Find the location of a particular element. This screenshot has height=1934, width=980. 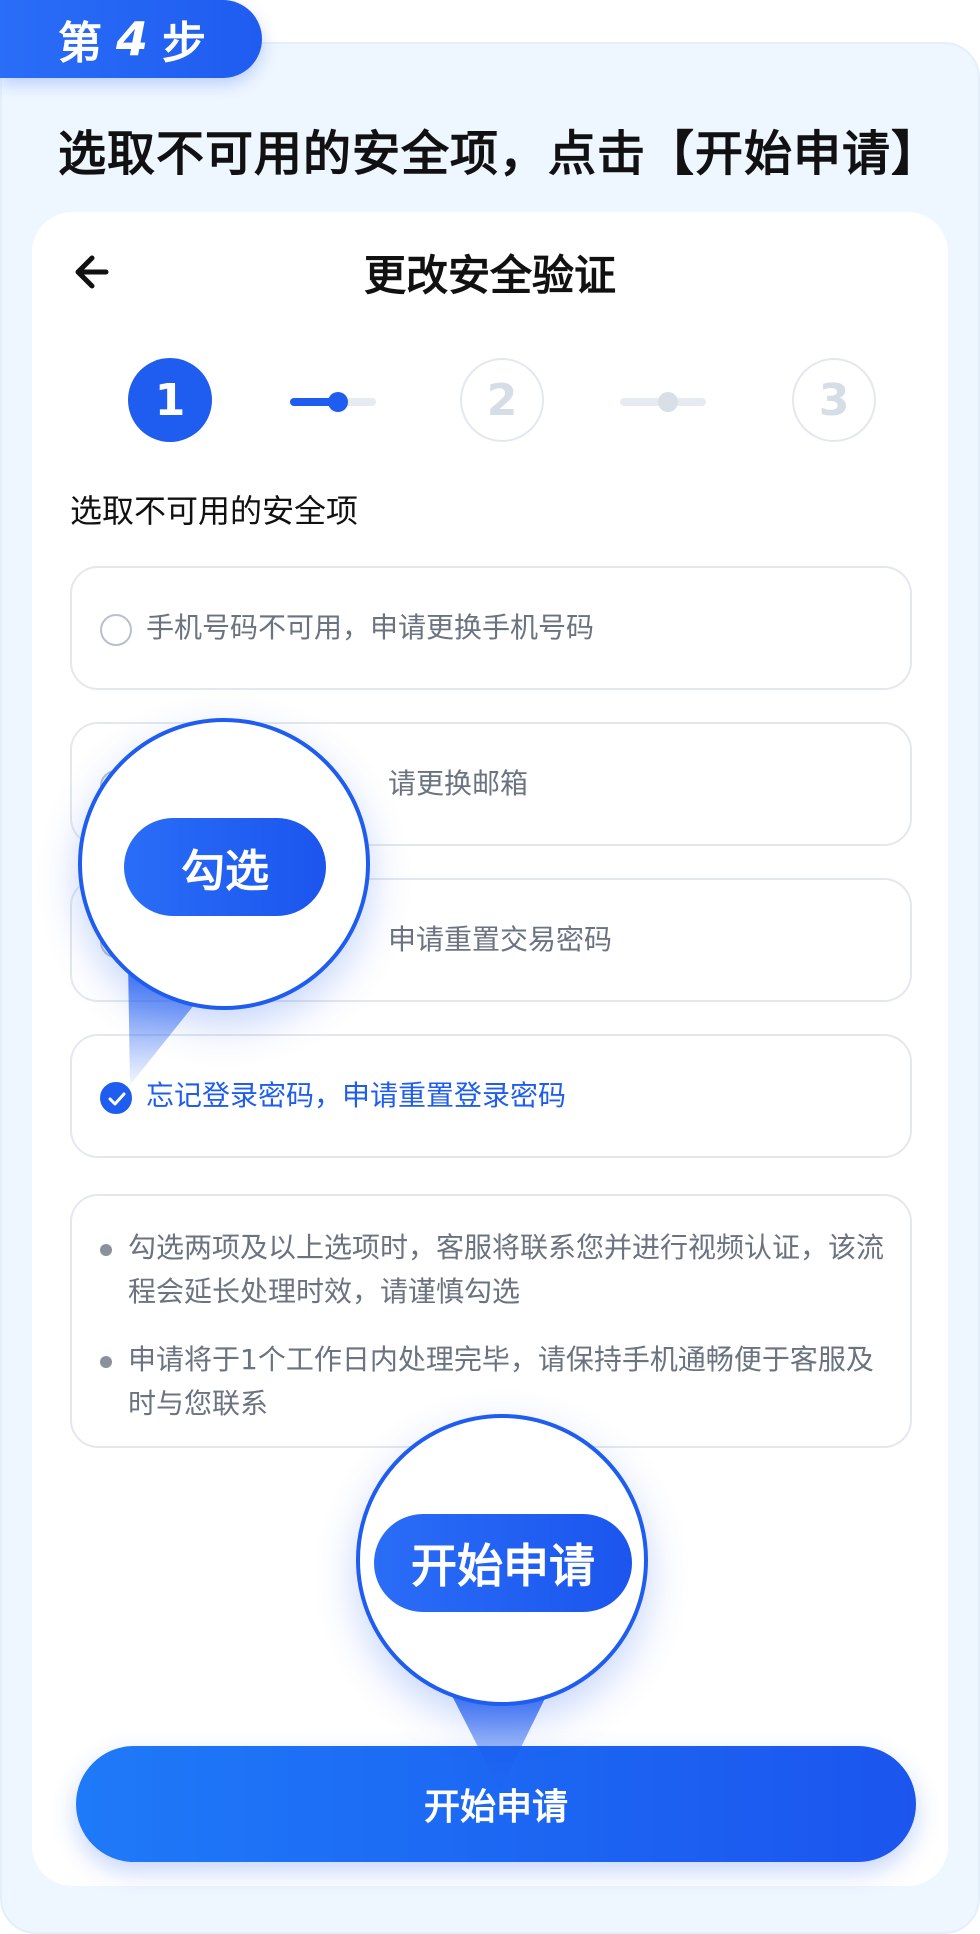

apply-callout-label: 开始申请 is located at coordinates (503, 1563).